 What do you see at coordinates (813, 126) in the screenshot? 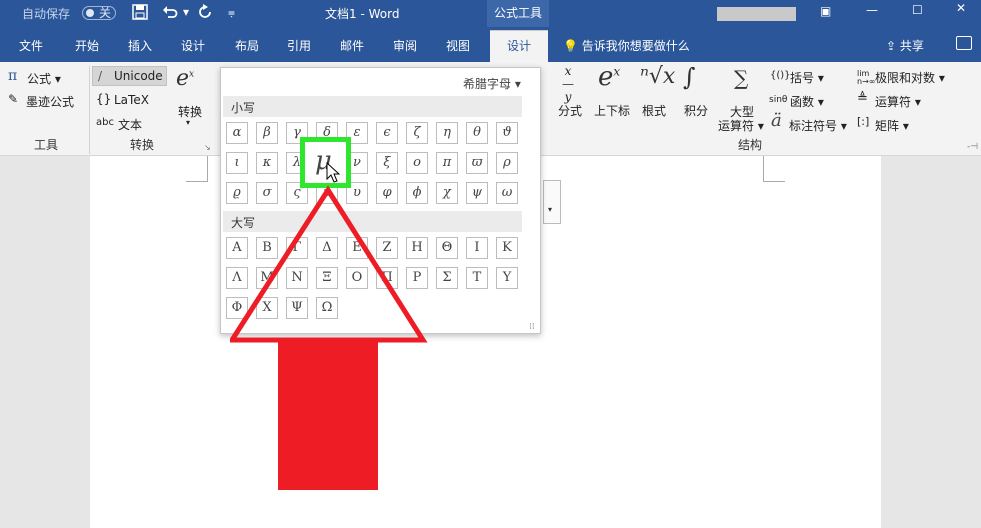
I see `accent-label: 标注符号` at bounding box center [813, 126].